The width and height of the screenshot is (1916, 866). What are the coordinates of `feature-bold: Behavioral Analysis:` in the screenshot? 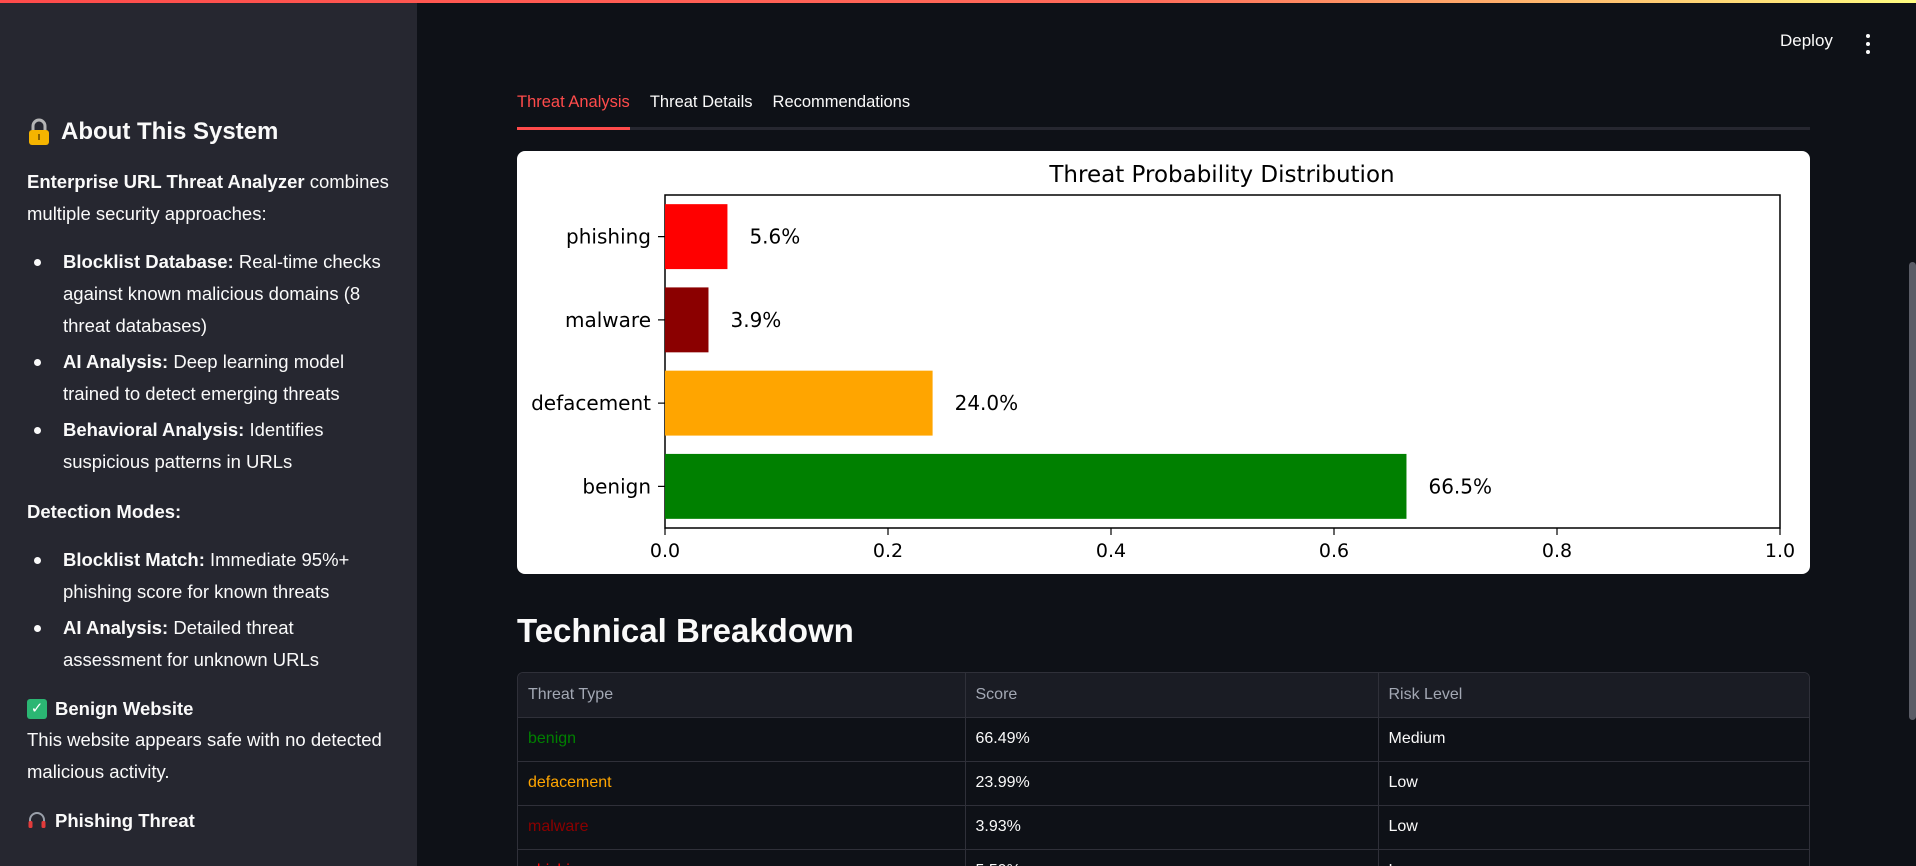 It's located at (154, 429).